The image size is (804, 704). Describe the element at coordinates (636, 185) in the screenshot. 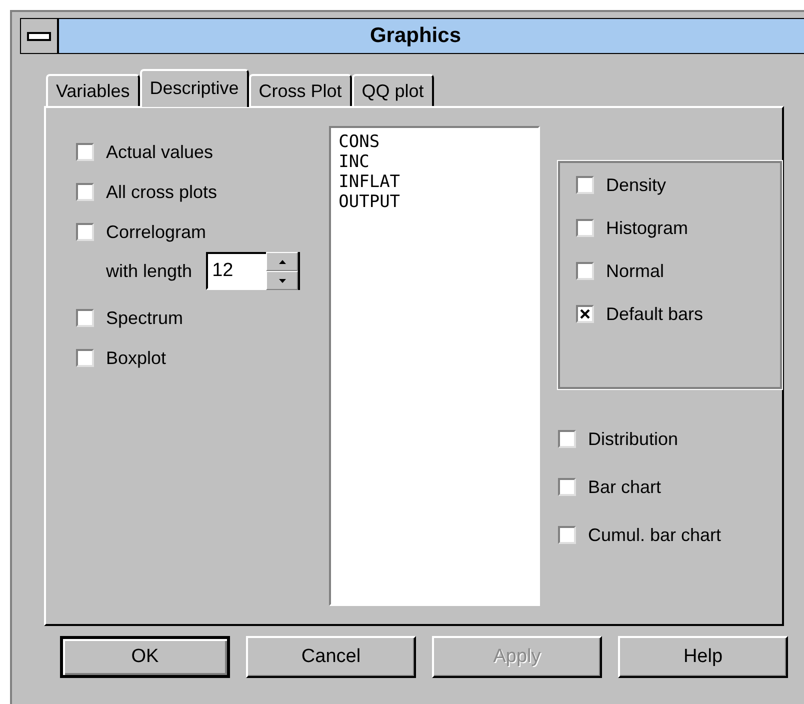

I see `checkbox-label: Density` at that location.